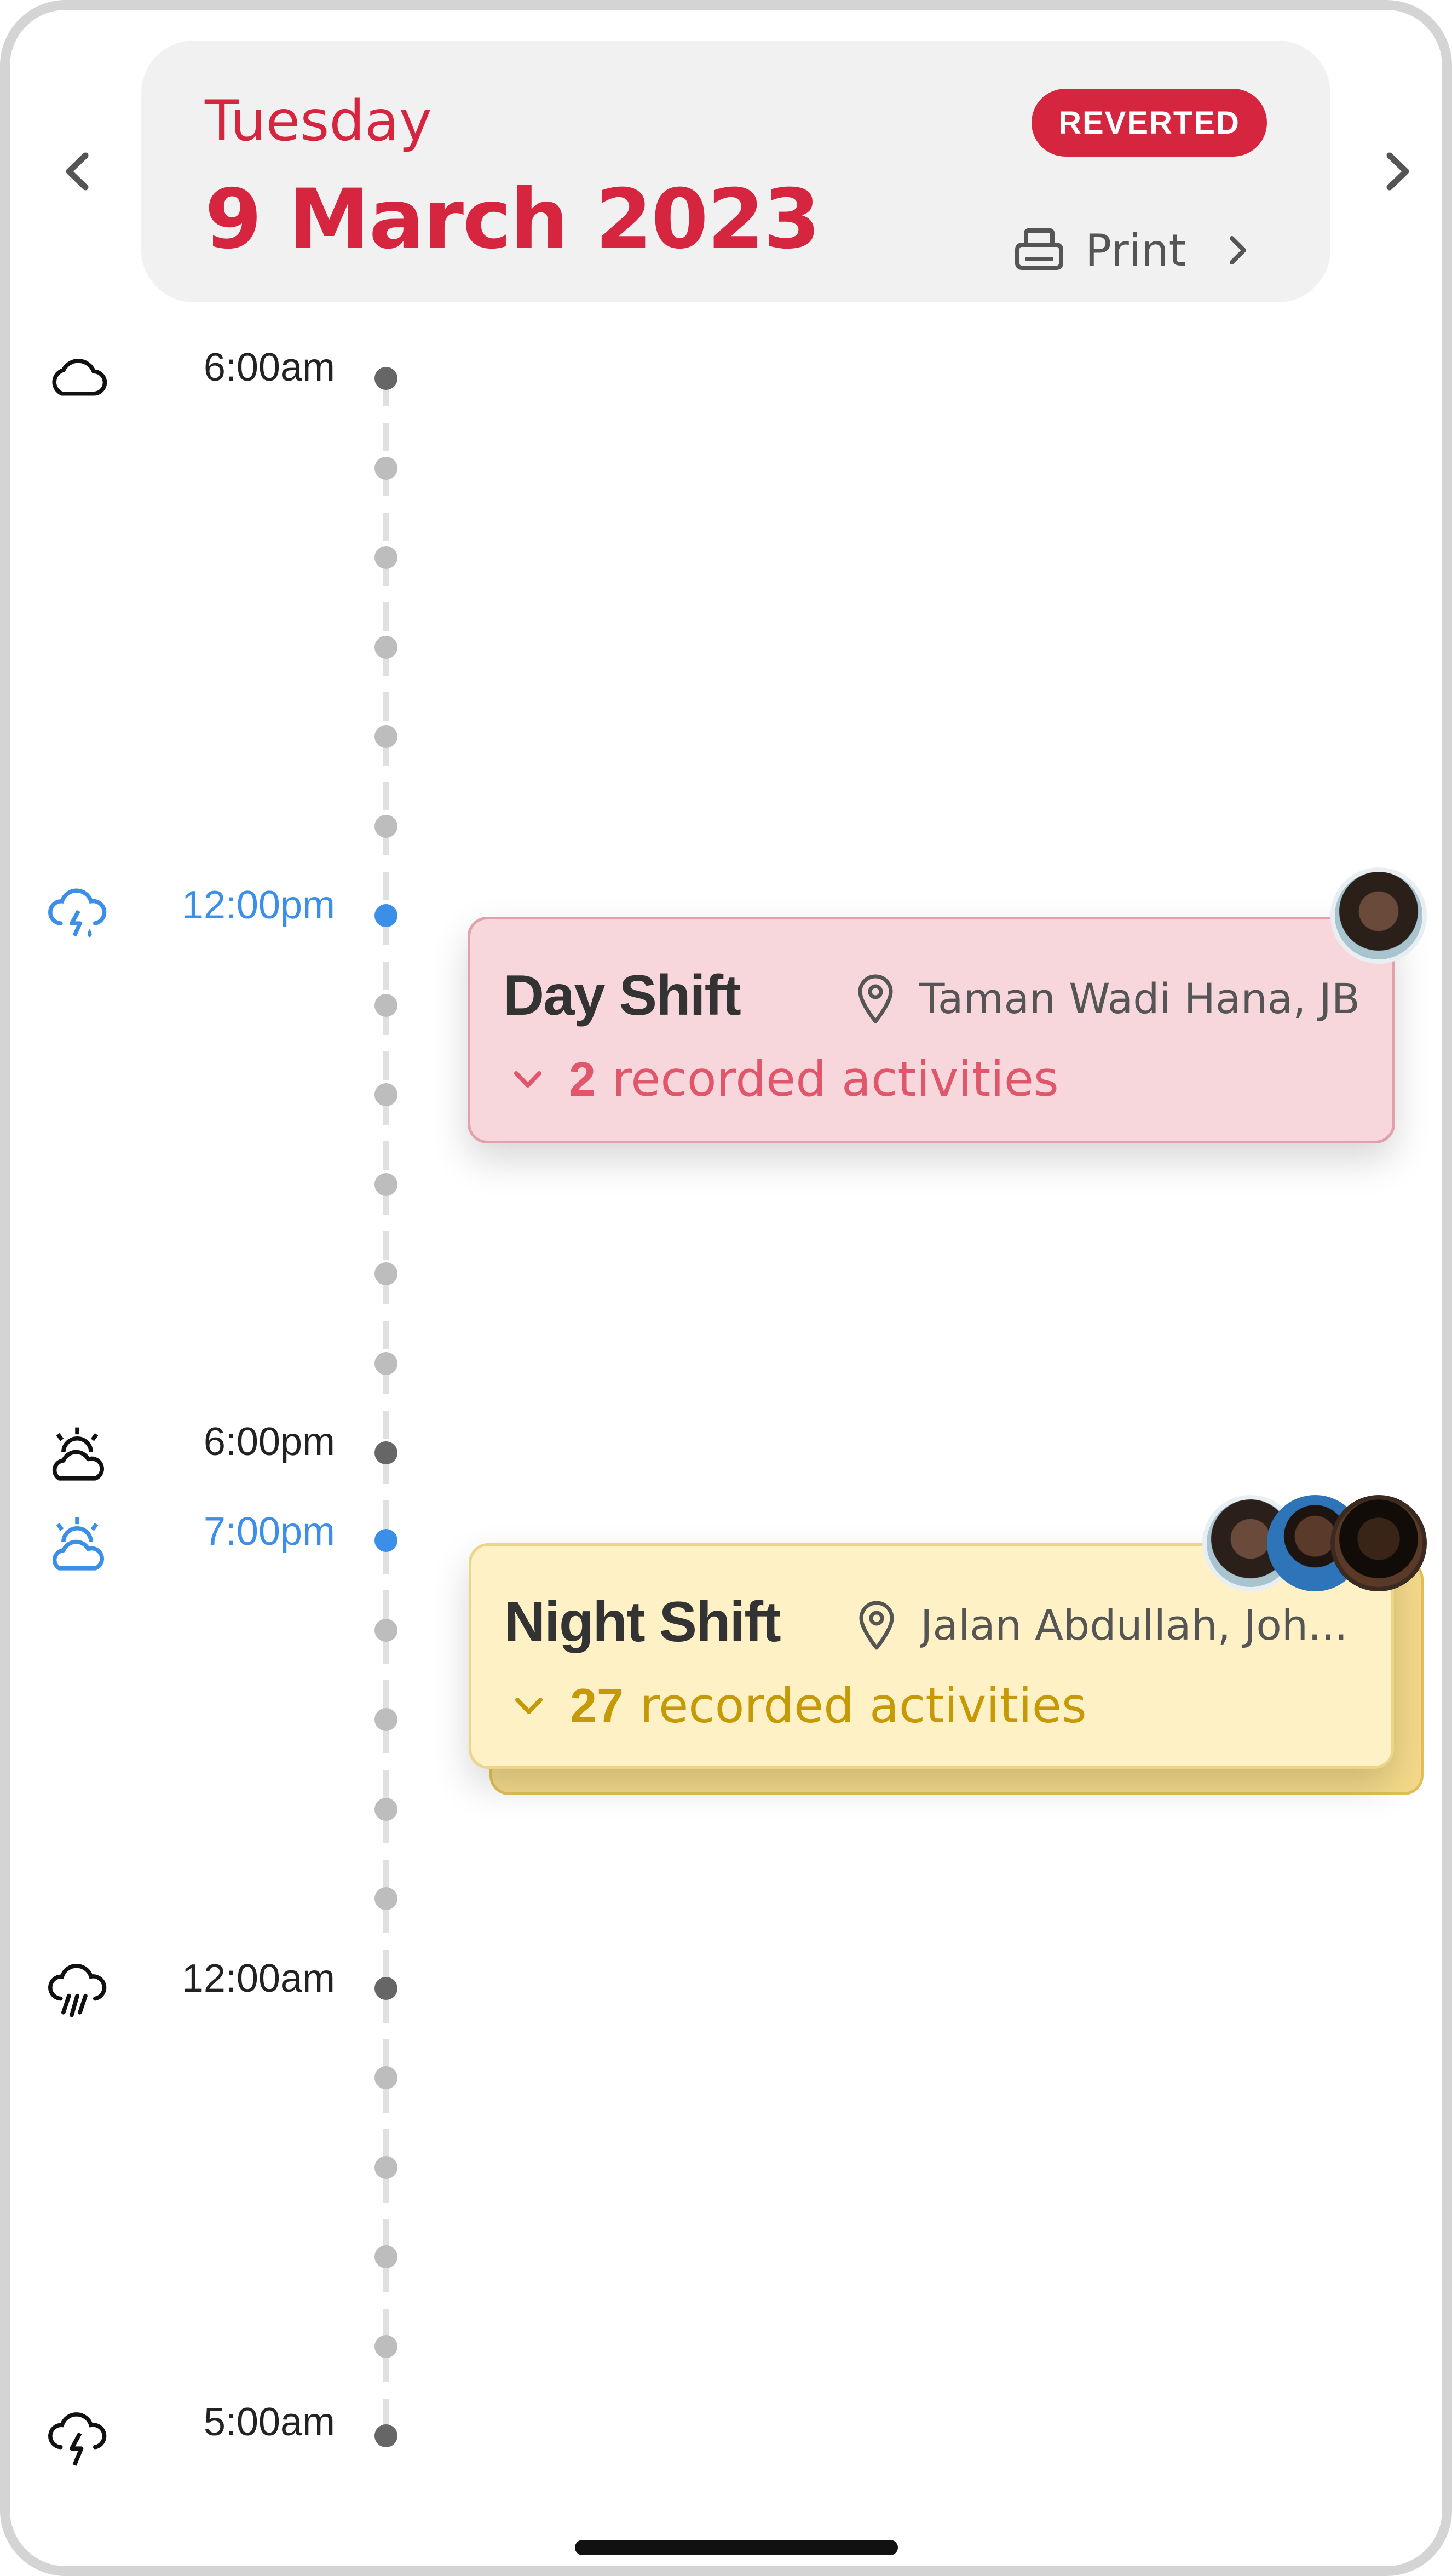 The width and height of the screenshot is (1452, 2576). Describe the element at coordinates (269, 1532) in the screenshot. I see `time-label: 7:00pm` at that location.